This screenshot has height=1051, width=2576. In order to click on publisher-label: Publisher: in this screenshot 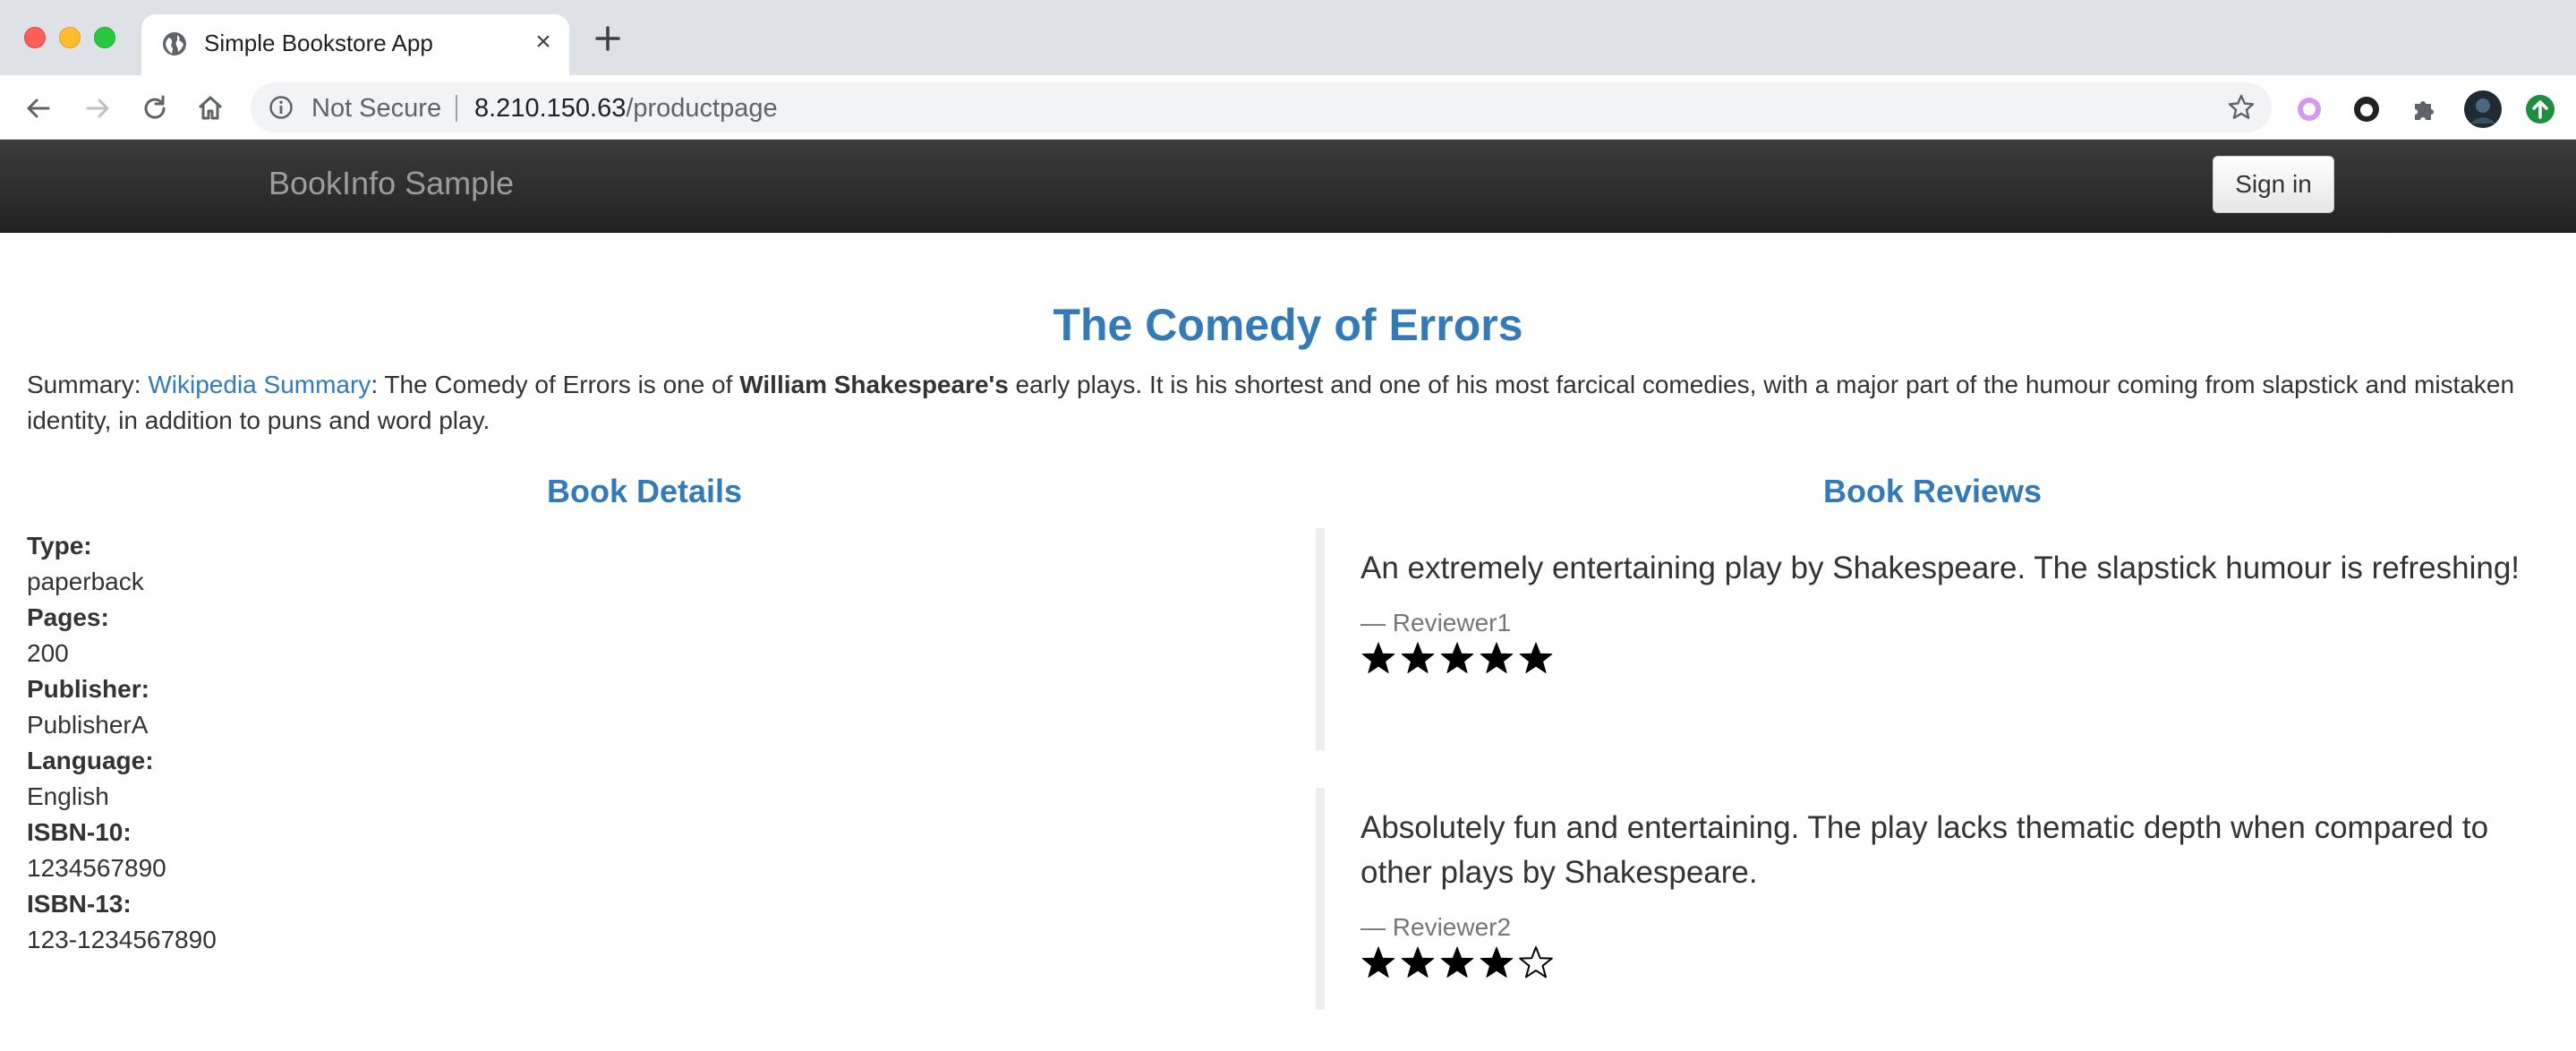, I will do `click(88, 689)`.